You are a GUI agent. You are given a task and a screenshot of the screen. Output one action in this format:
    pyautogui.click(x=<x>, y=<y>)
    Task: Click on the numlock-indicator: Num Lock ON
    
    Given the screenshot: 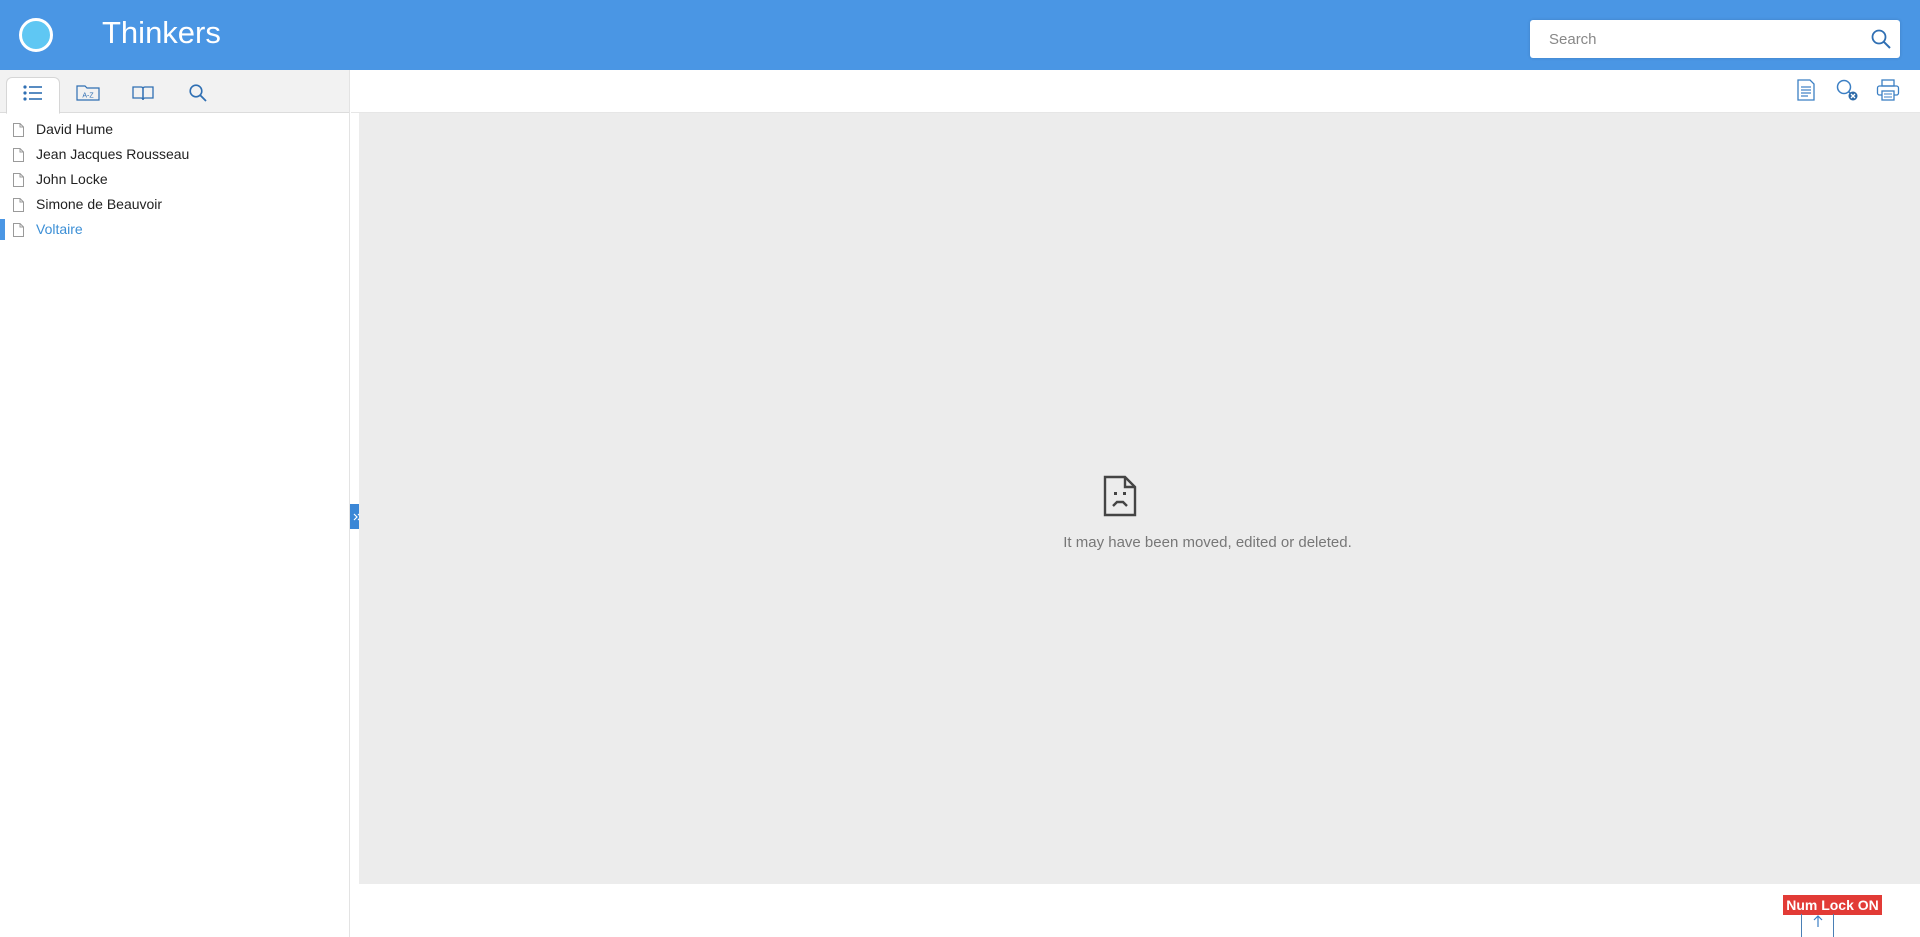 What is the action you would take?
    pyautogui.click(x=1832, y=905)
    